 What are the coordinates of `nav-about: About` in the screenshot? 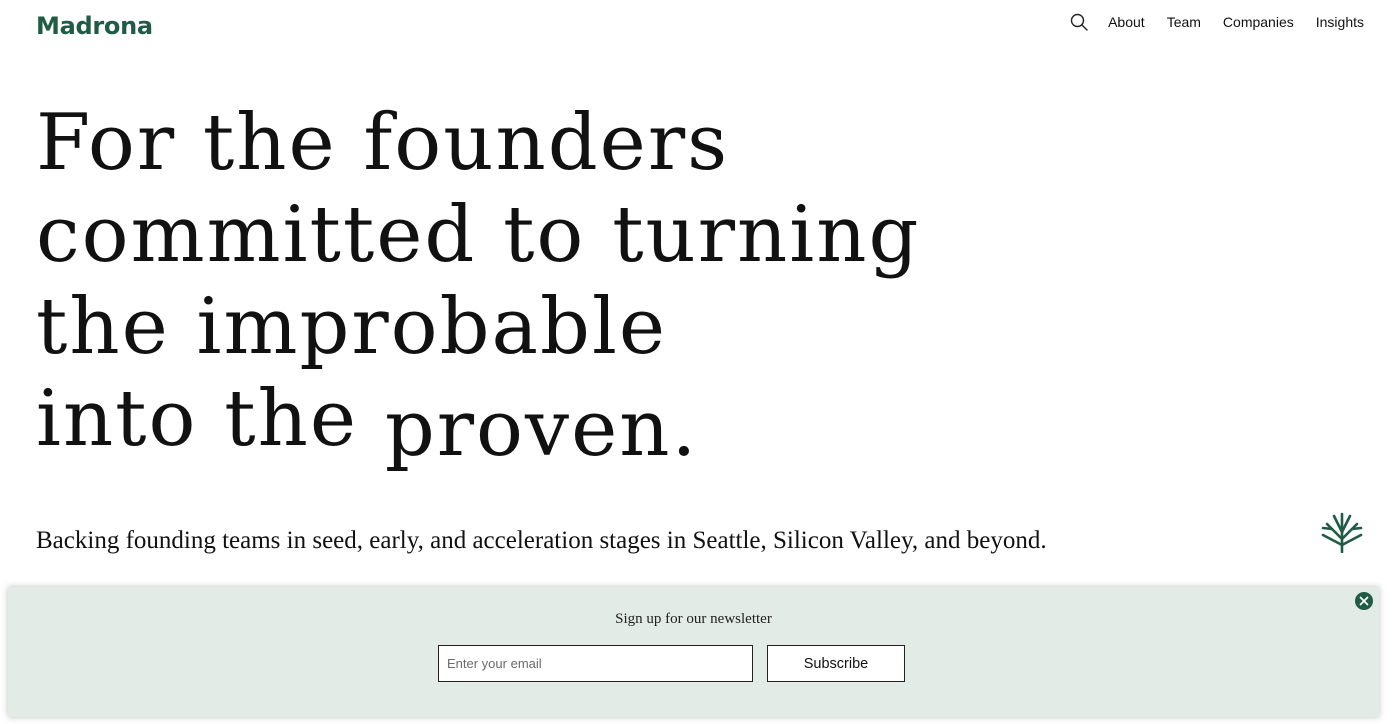 It's located at (1126, 22).